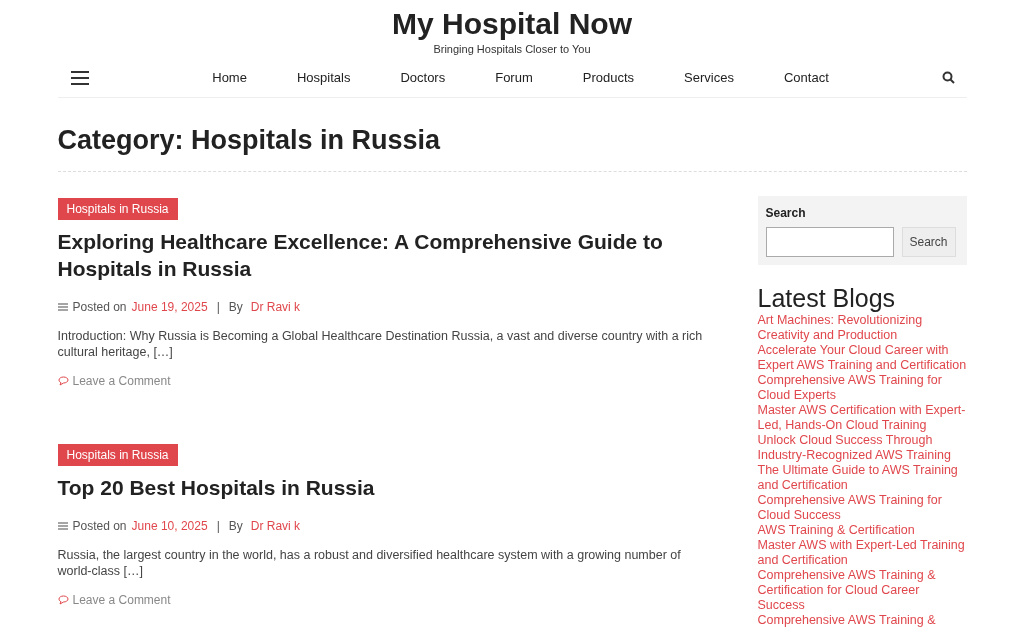 The image size is (1024, 640). What do you see at coordinates (79, 77) in the screenshot?
I see `menu-icon` at bounding box center [79, 77].